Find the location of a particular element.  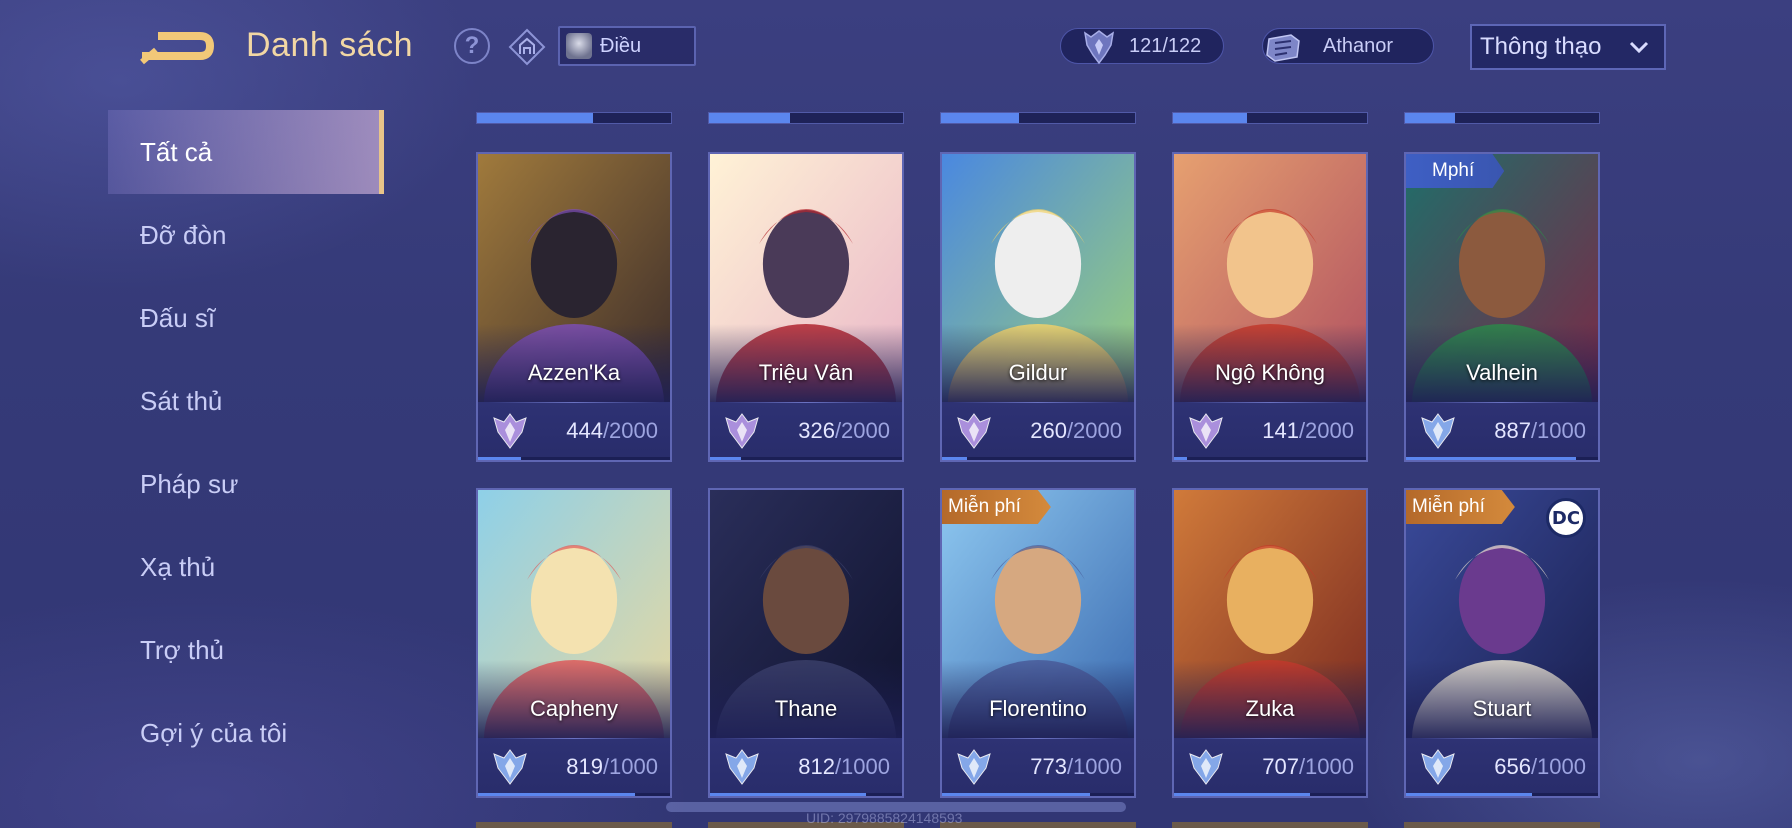

mastery-points: 773/1000 is located at coordinates (1076, 767).